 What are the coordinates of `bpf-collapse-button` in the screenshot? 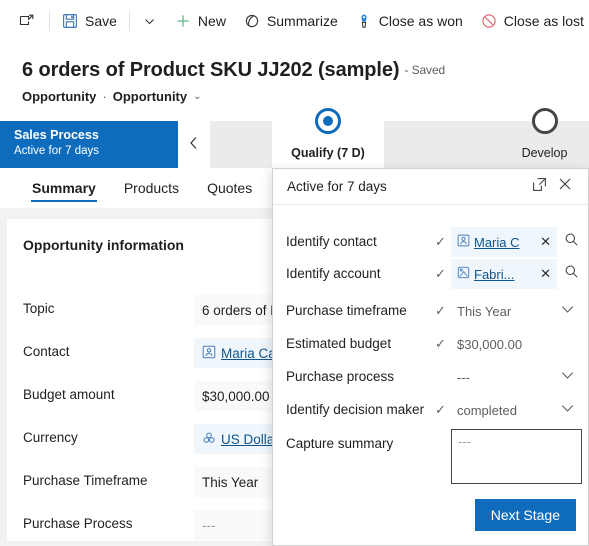 It's located at (194, 144).